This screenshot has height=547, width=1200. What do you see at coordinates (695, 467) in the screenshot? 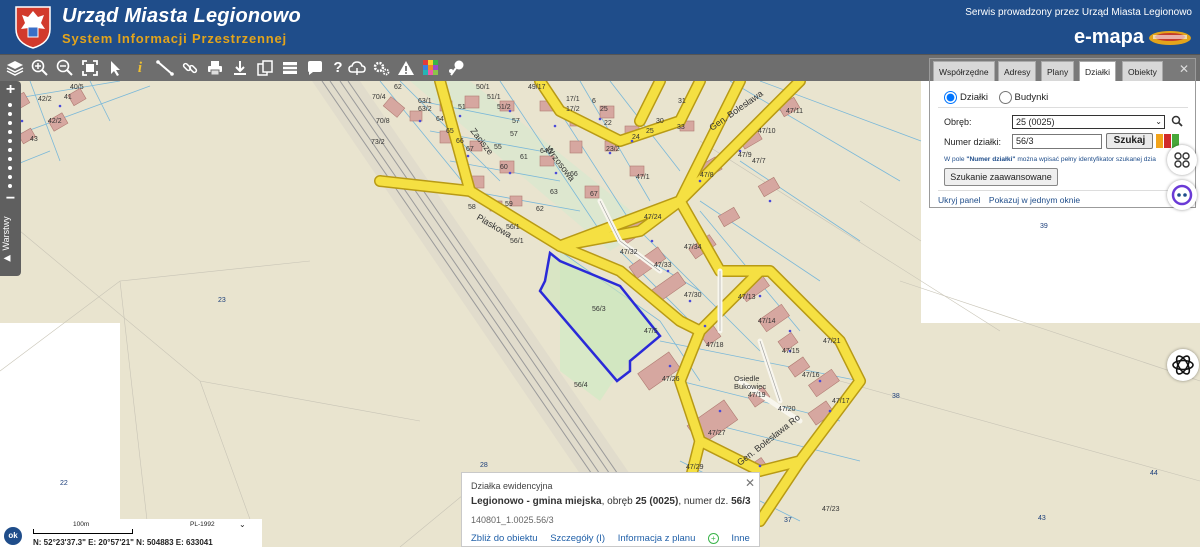
I see `svg-text: 47/29` at bounding box center [695, 467].